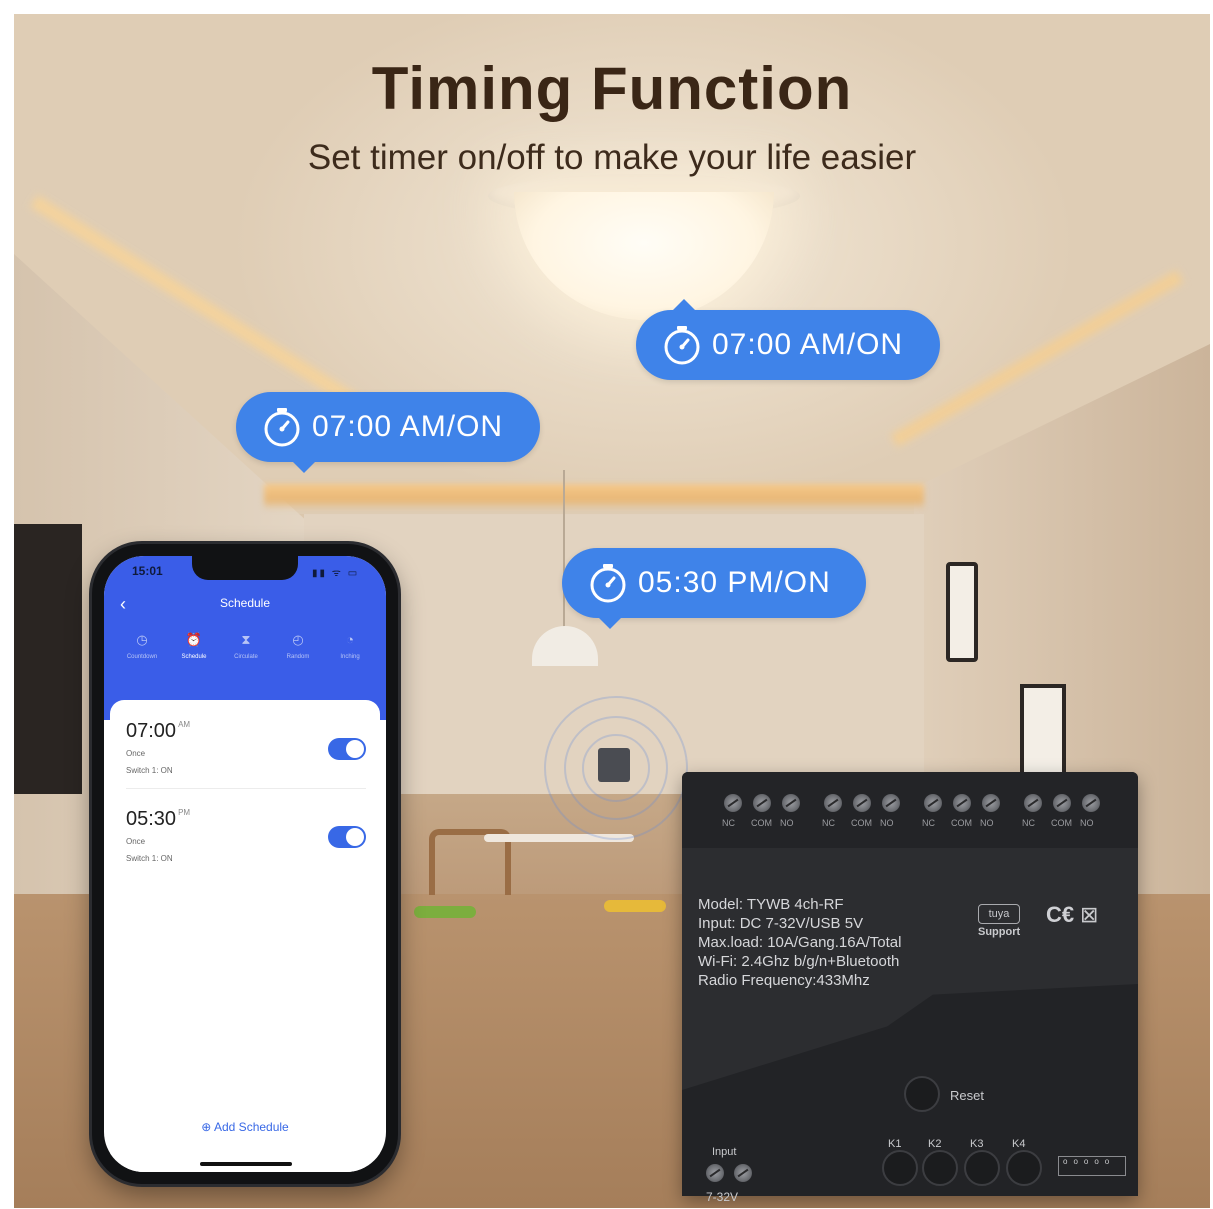 This screenshot has width=1213, height=1209. What do you see at coordinates (48, 659) in the screenshot?
I see `television` at bounding box center [48, 659].